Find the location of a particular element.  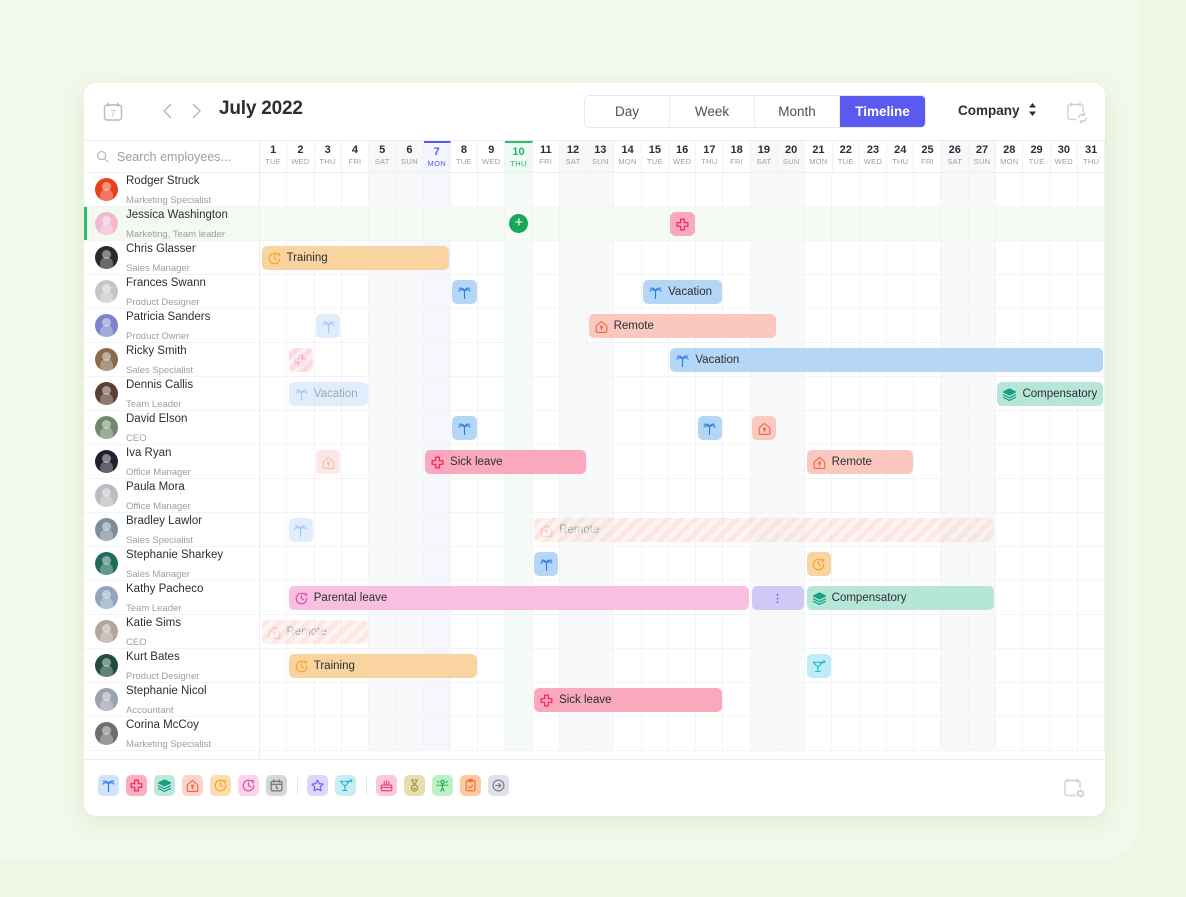

employee-row: Iva Ryan Office Manager is located at coordinates (171, 462).